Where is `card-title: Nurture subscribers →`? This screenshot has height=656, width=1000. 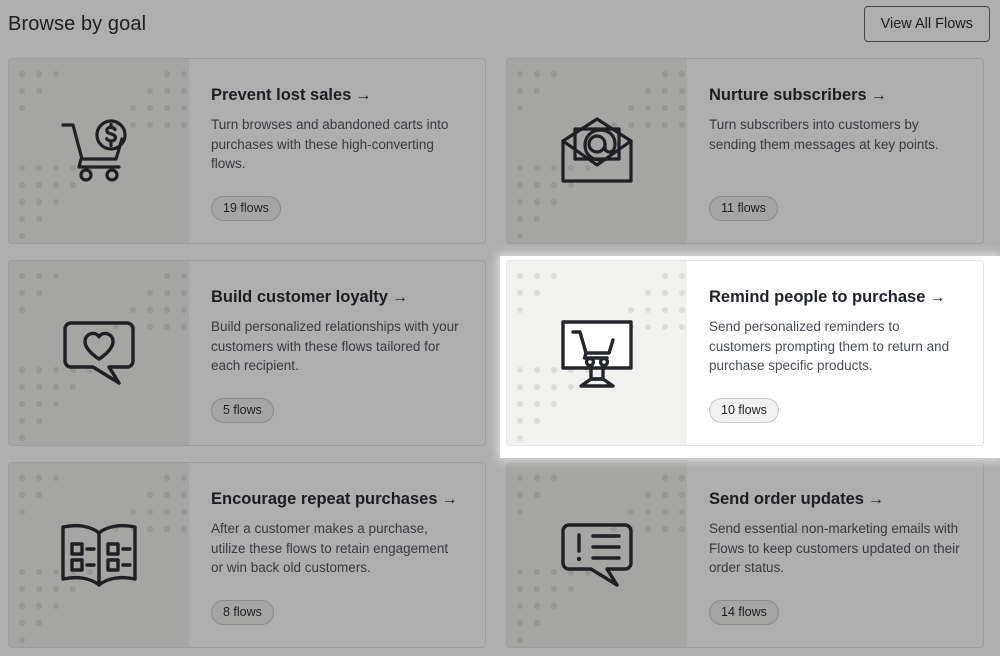 card-title: Nurture subscribers → is located at coordinates (835, 95).